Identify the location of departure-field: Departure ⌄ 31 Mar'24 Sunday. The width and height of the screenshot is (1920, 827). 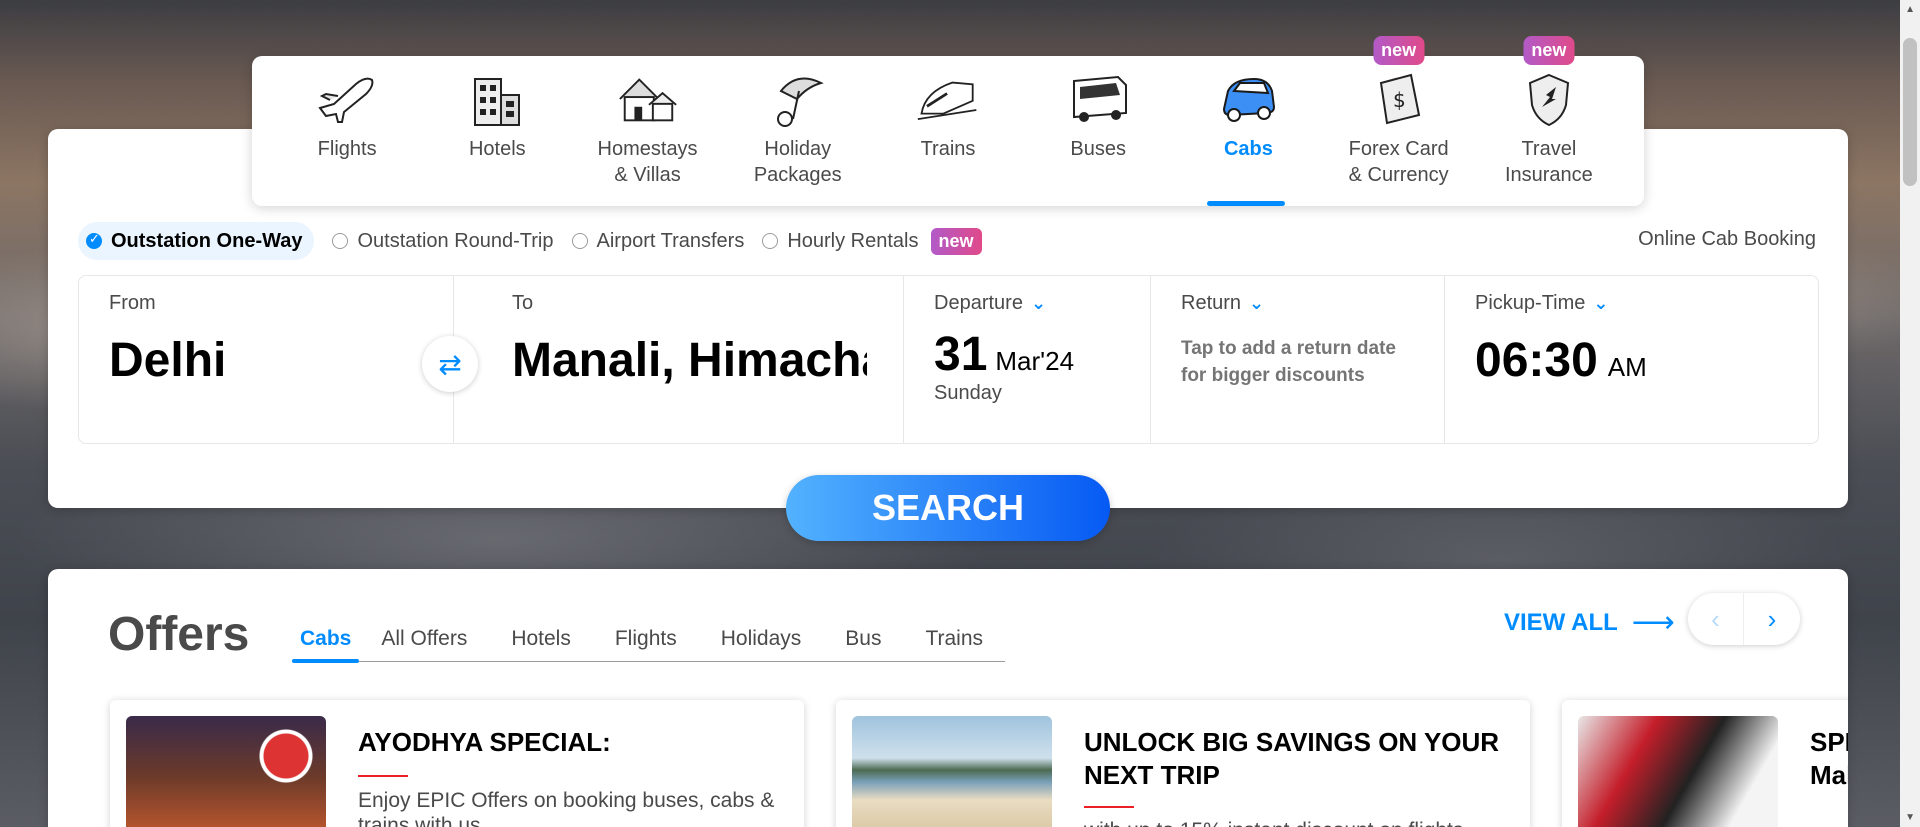
(1027, 359).